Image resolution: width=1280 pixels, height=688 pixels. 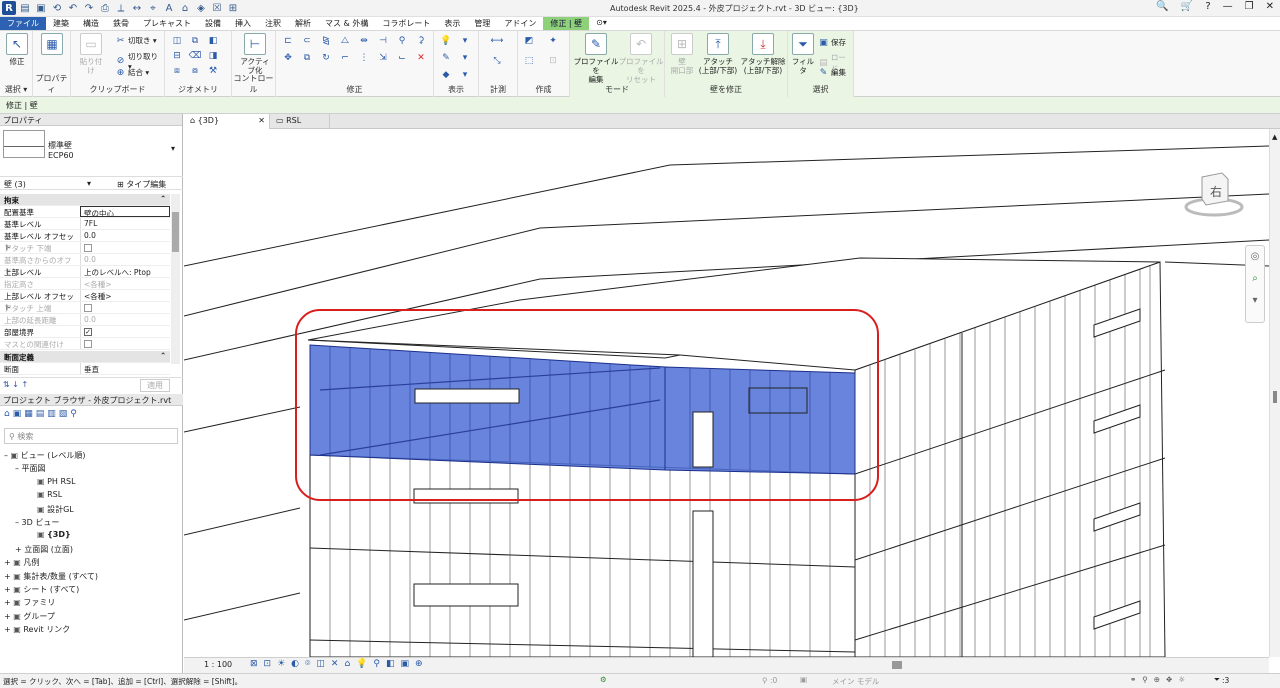 What do you see at coordinates (25, 8) in the screenshot?
I see `open-icon: ▤` at bounding box center [25, 8].